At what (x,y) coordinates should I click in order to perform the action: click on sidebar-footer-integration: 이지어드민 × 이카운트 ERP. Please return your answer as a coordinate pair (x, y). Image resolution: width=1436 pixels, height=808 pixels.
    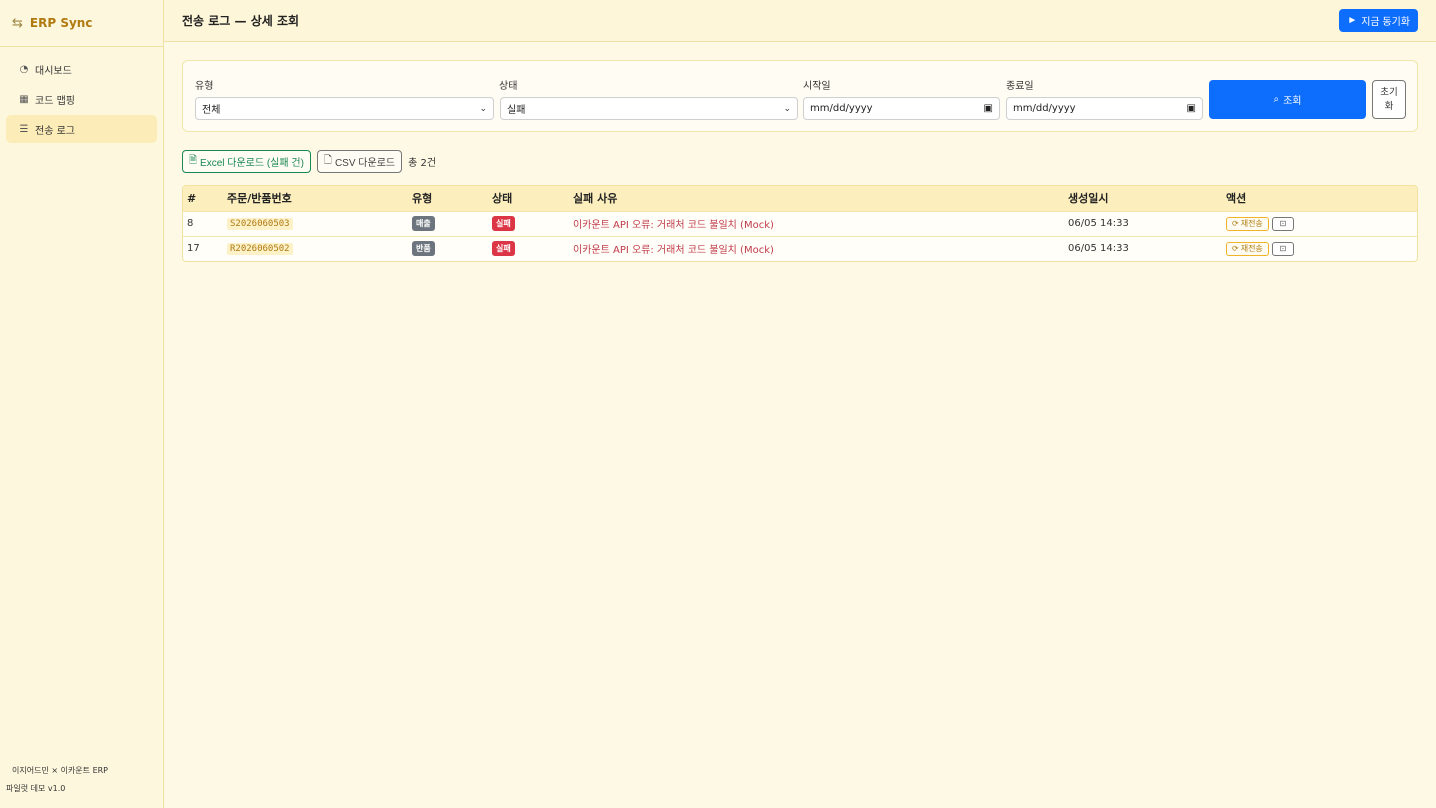
    Looking at the image, I should click on (60, 770).